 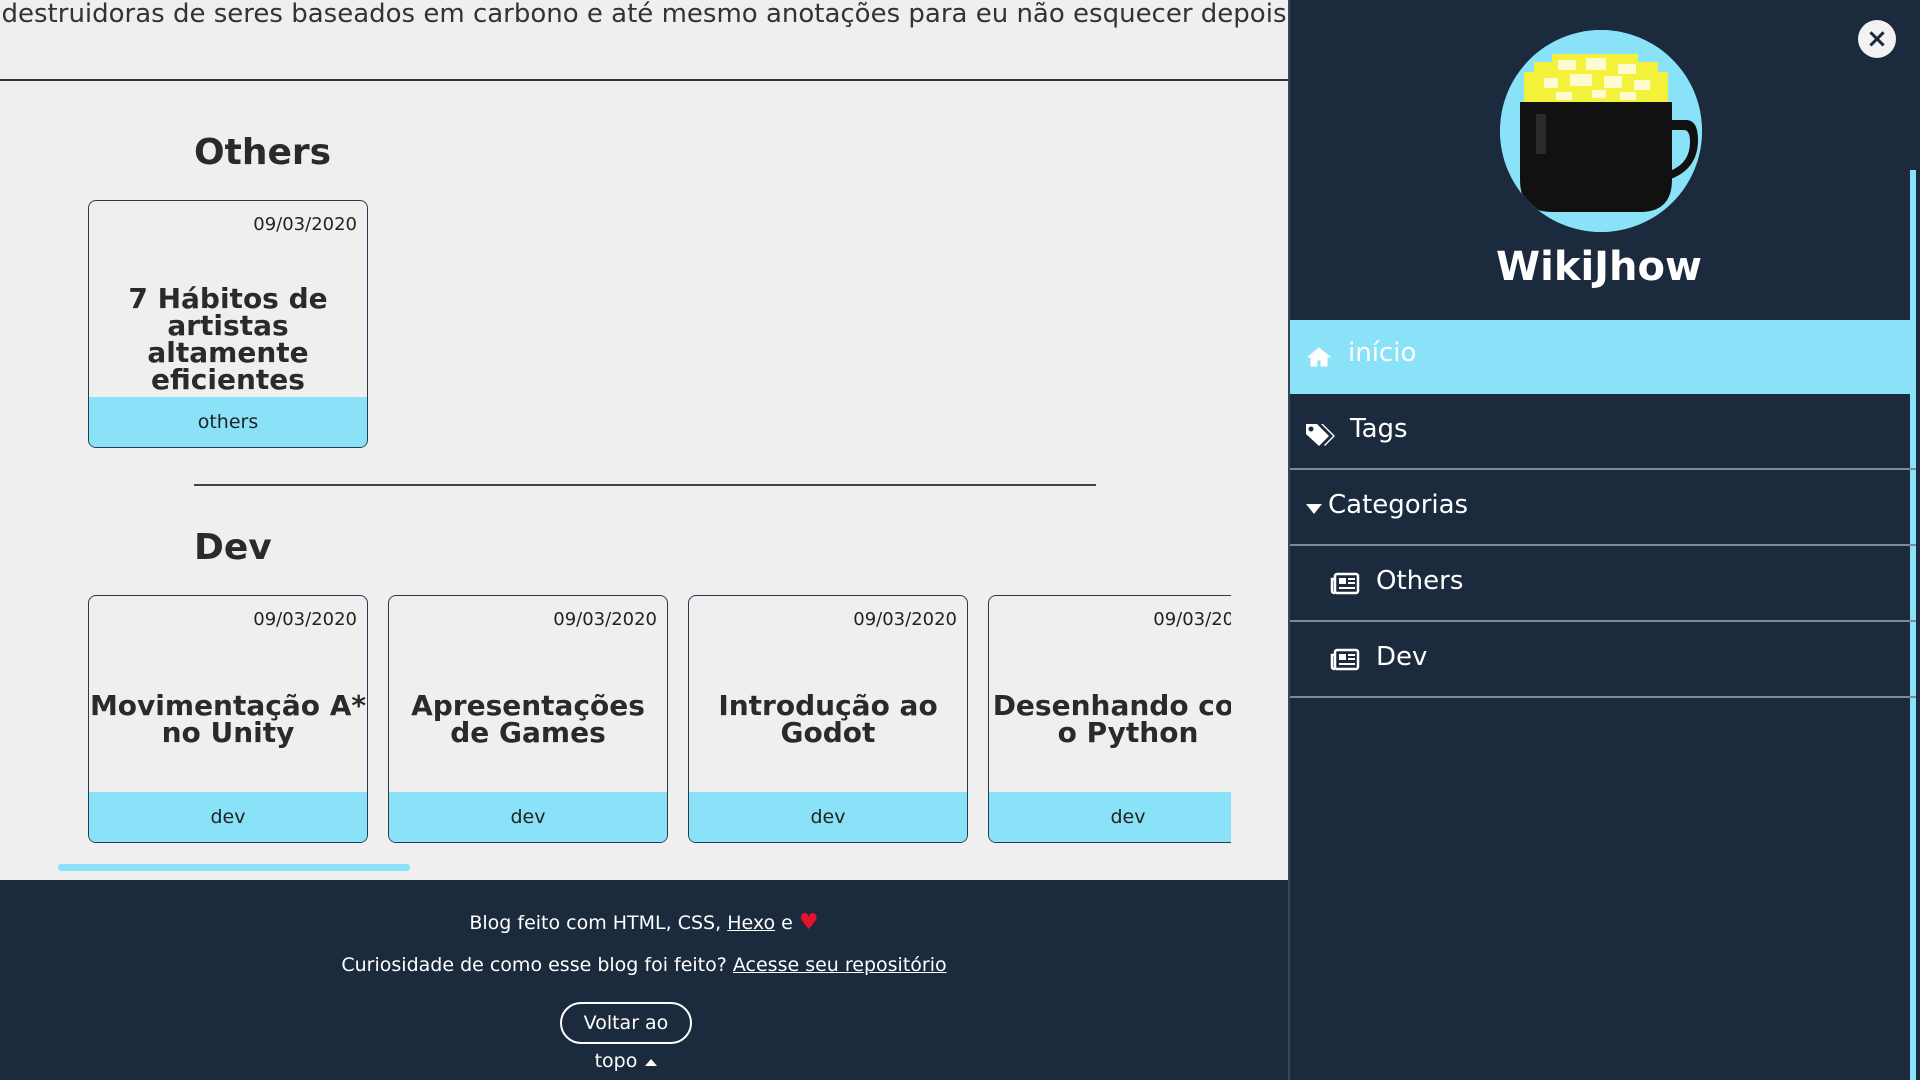 I want to click on post-card: 09/03/2020 Apresentações de Games dev, so click(x=528, y=719).